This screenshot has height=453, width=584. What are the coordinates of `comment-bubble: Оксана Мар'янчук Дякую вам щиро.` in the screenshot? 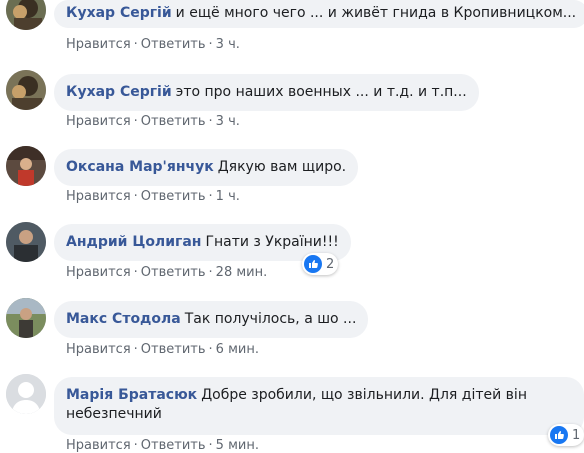 It's located at (206, 167).